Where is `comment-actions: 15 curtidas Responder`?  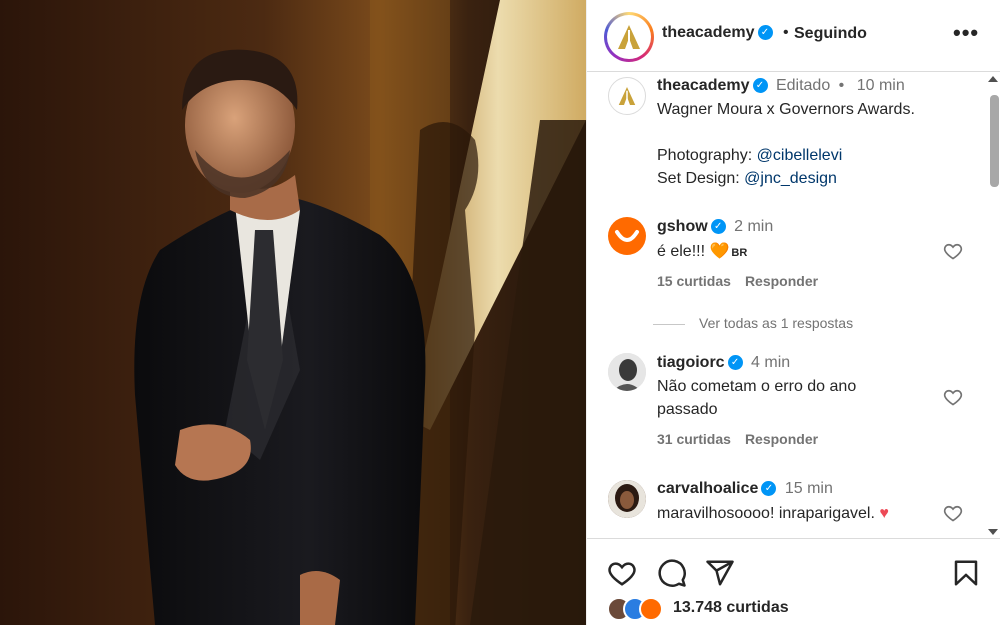 comment-actions: 15 curtidas Responder is located at coordinates (737, 281).